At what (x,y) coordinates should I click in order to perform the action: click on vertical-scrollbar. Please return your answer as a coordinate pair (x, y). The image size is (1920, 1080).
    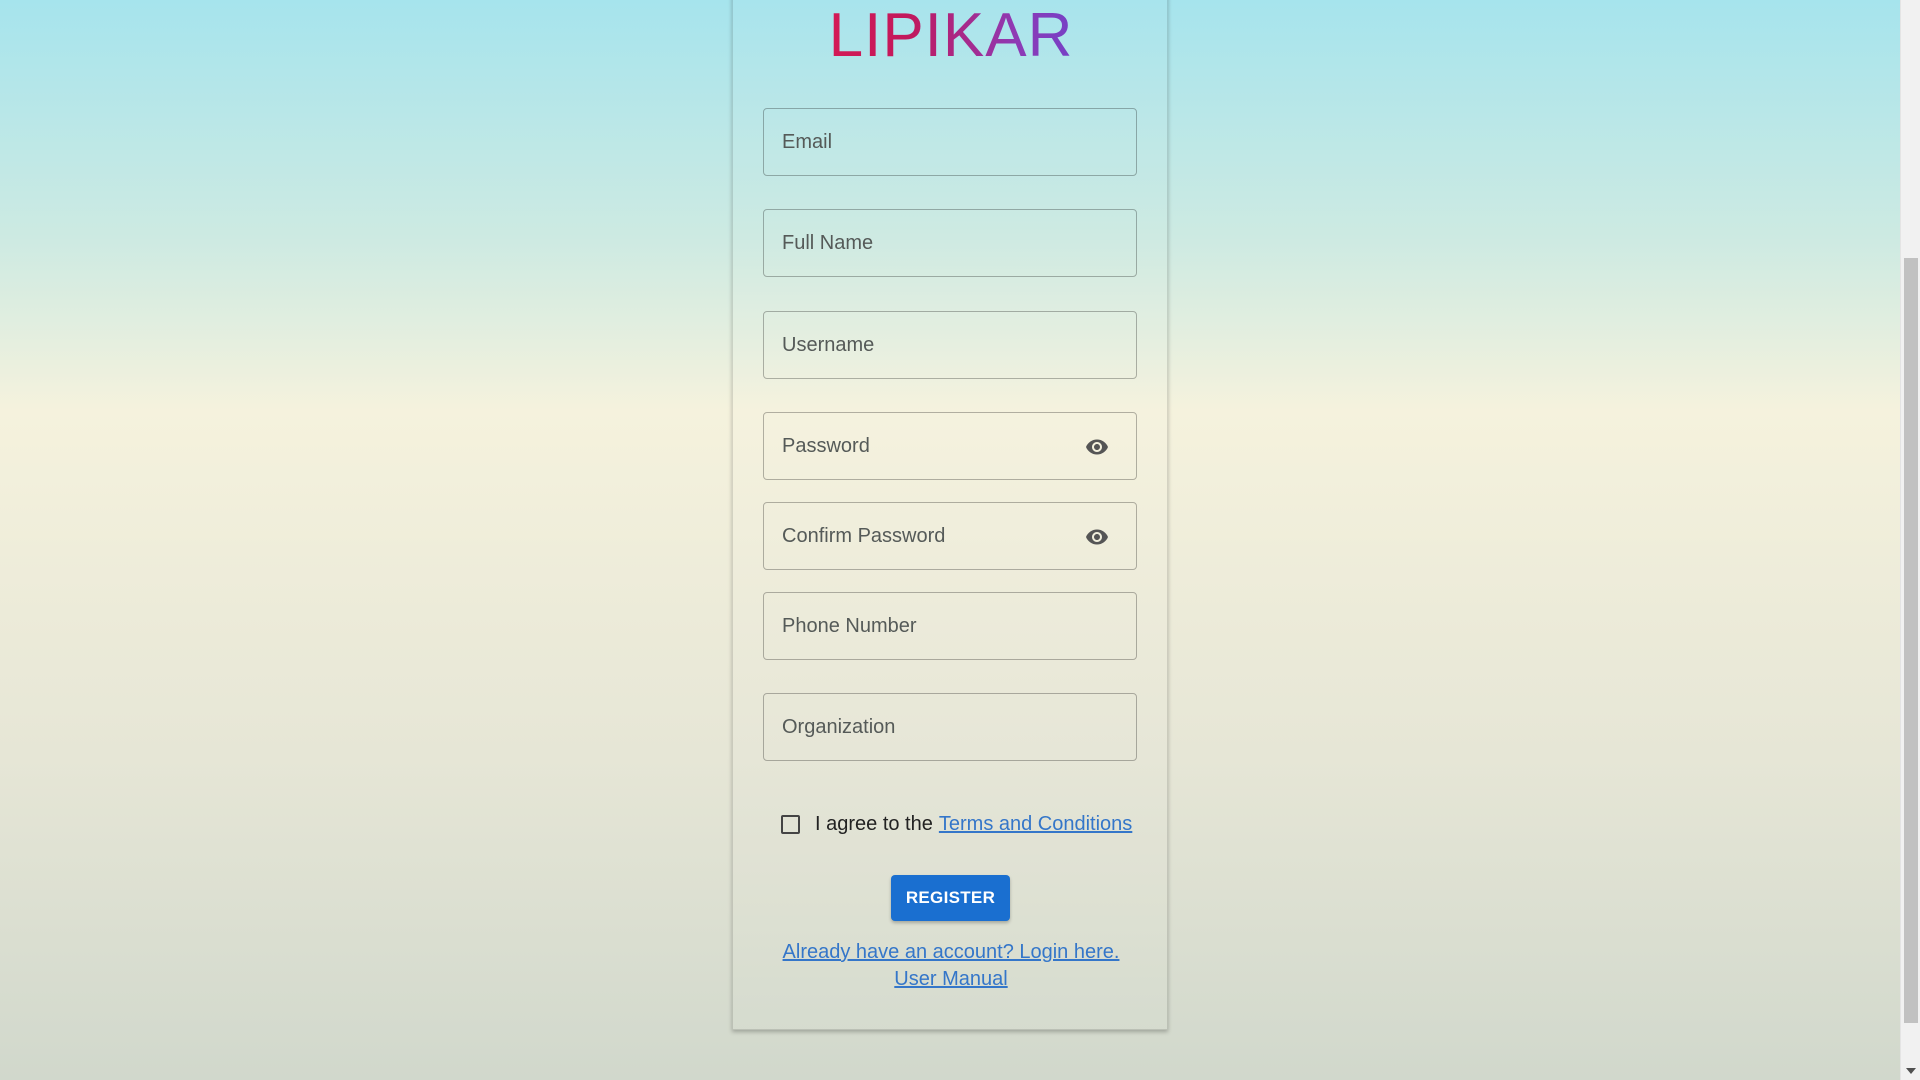
    Looking at the image, I should click on (1910, 540).